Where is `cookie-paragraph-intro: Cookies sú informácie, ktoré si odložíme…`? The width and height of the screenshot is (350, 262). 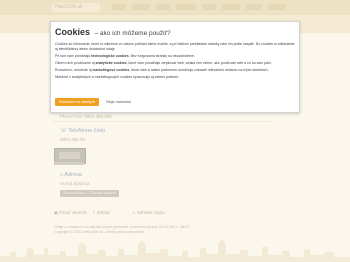 cookie-paragraph-intro: Cookies sú informácie, ktoré si odložíme… is located at coordinates (175, 46).